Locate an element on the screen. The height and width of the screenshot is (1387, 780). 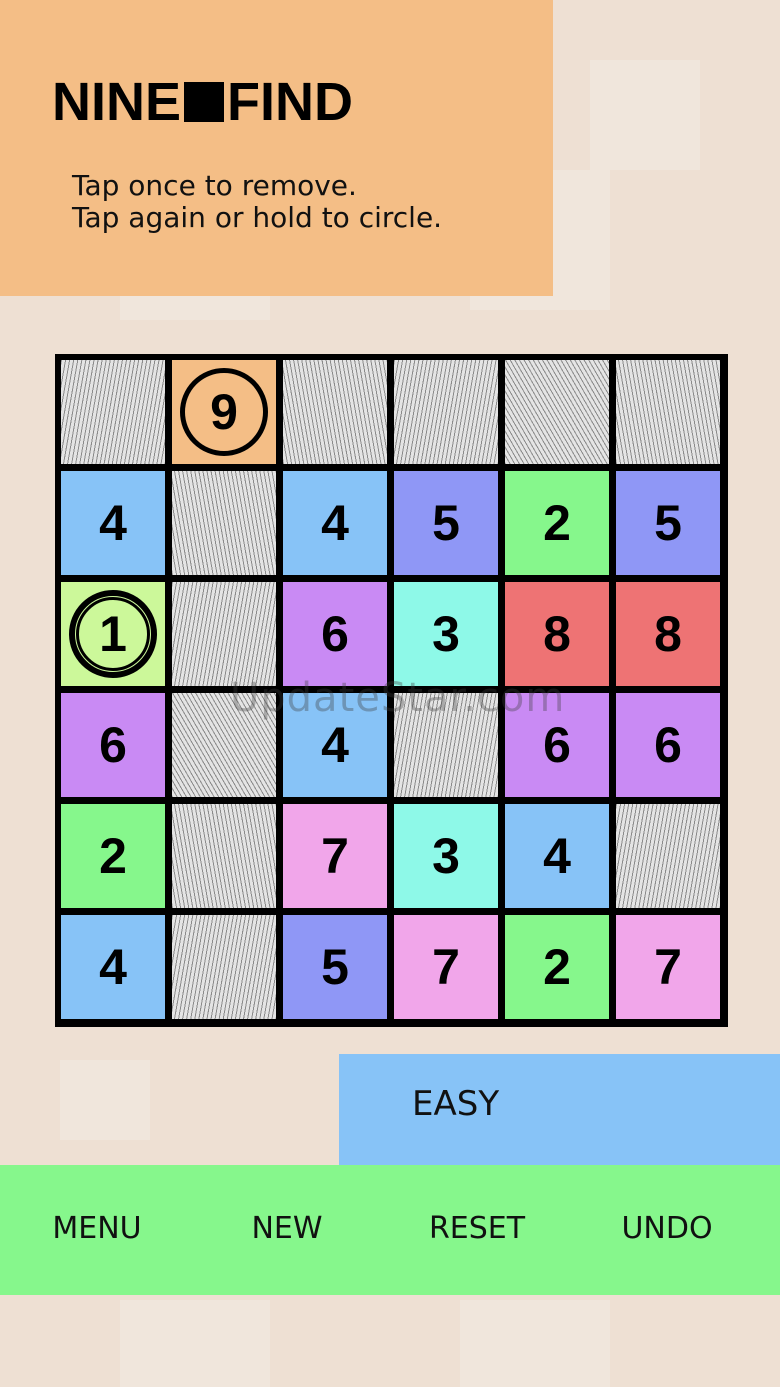
circled-cell: 9 is located at coordinates (224, 412).